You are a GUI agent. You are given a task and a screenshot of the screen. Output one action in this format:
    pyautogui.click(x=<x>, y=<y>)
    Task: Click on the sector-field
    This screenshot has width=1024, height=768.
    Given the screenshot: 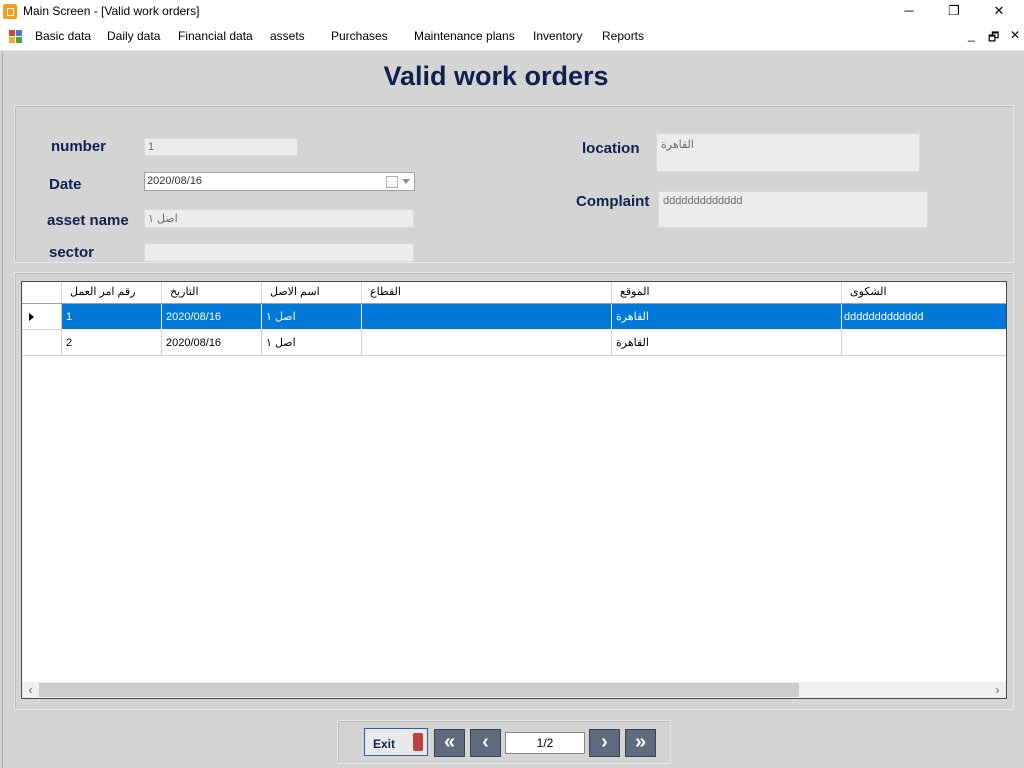 What is the action you would take?
    pyautogui.click(x=279, y=252)
    